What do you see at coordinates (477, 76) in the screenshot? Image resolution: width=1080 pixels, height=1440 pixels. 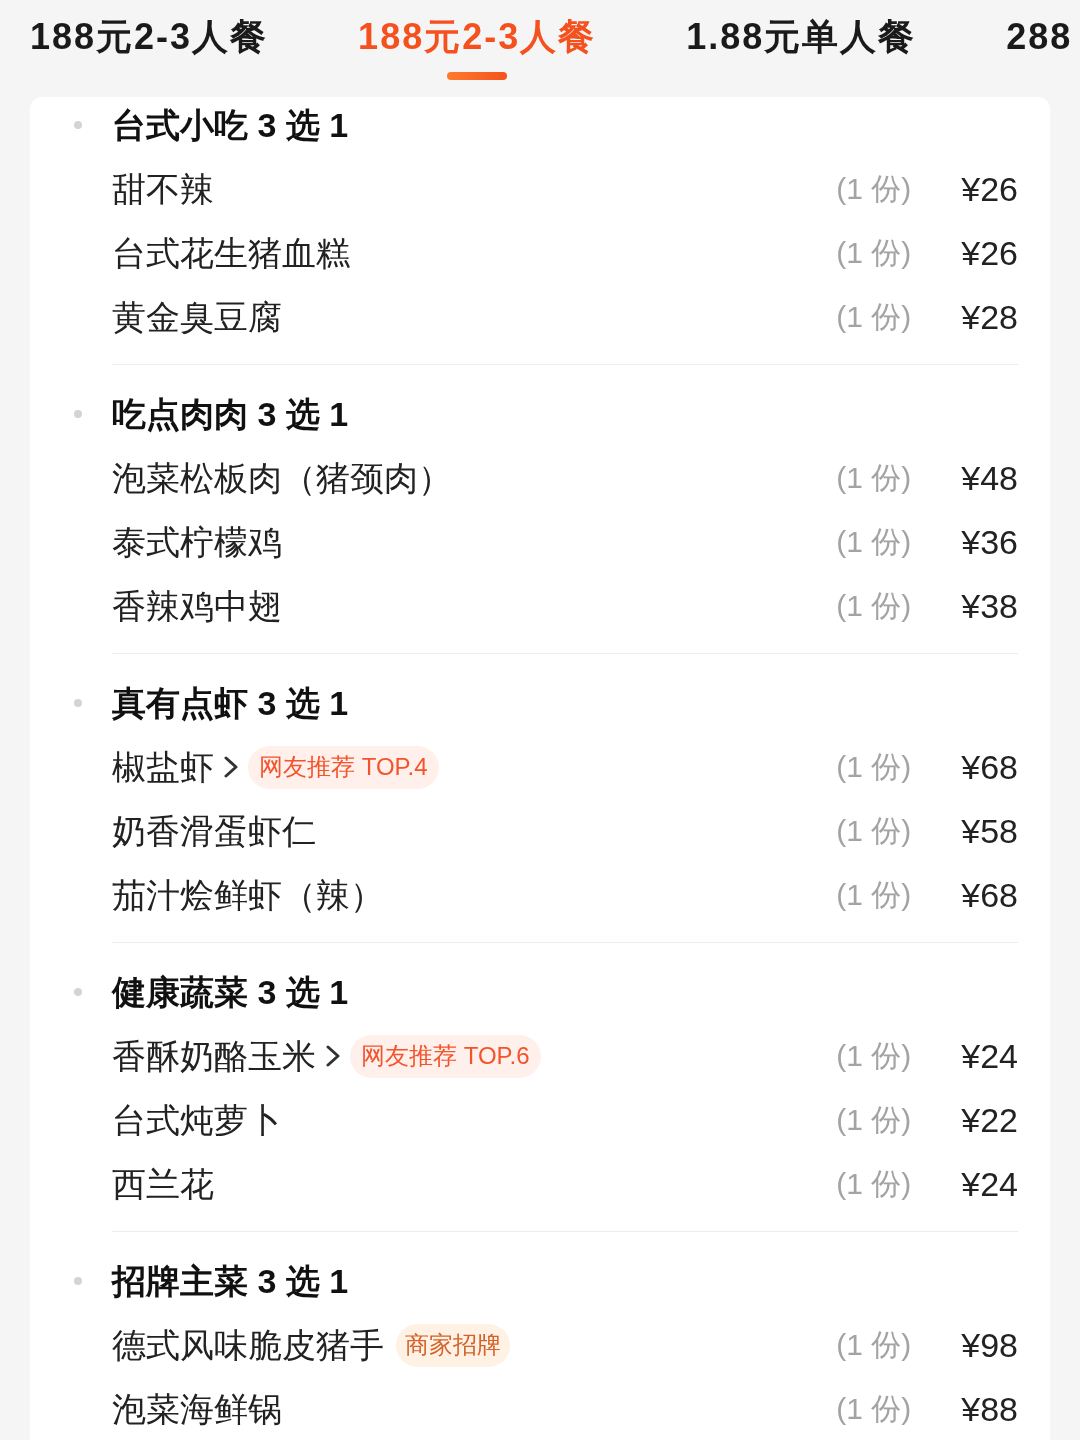 I see `active-tab-indicator` at bounding box center [477, 76].